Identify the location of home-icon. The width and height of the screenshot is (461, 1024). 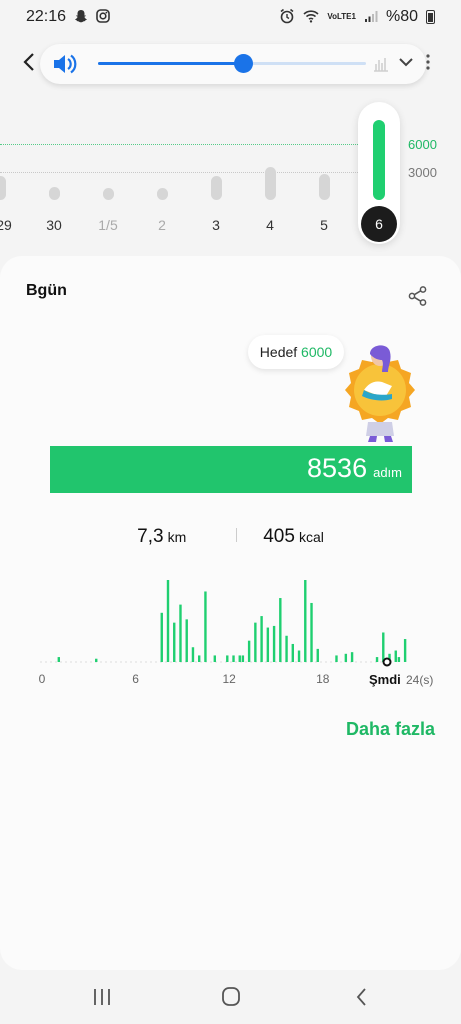
(231, 997).